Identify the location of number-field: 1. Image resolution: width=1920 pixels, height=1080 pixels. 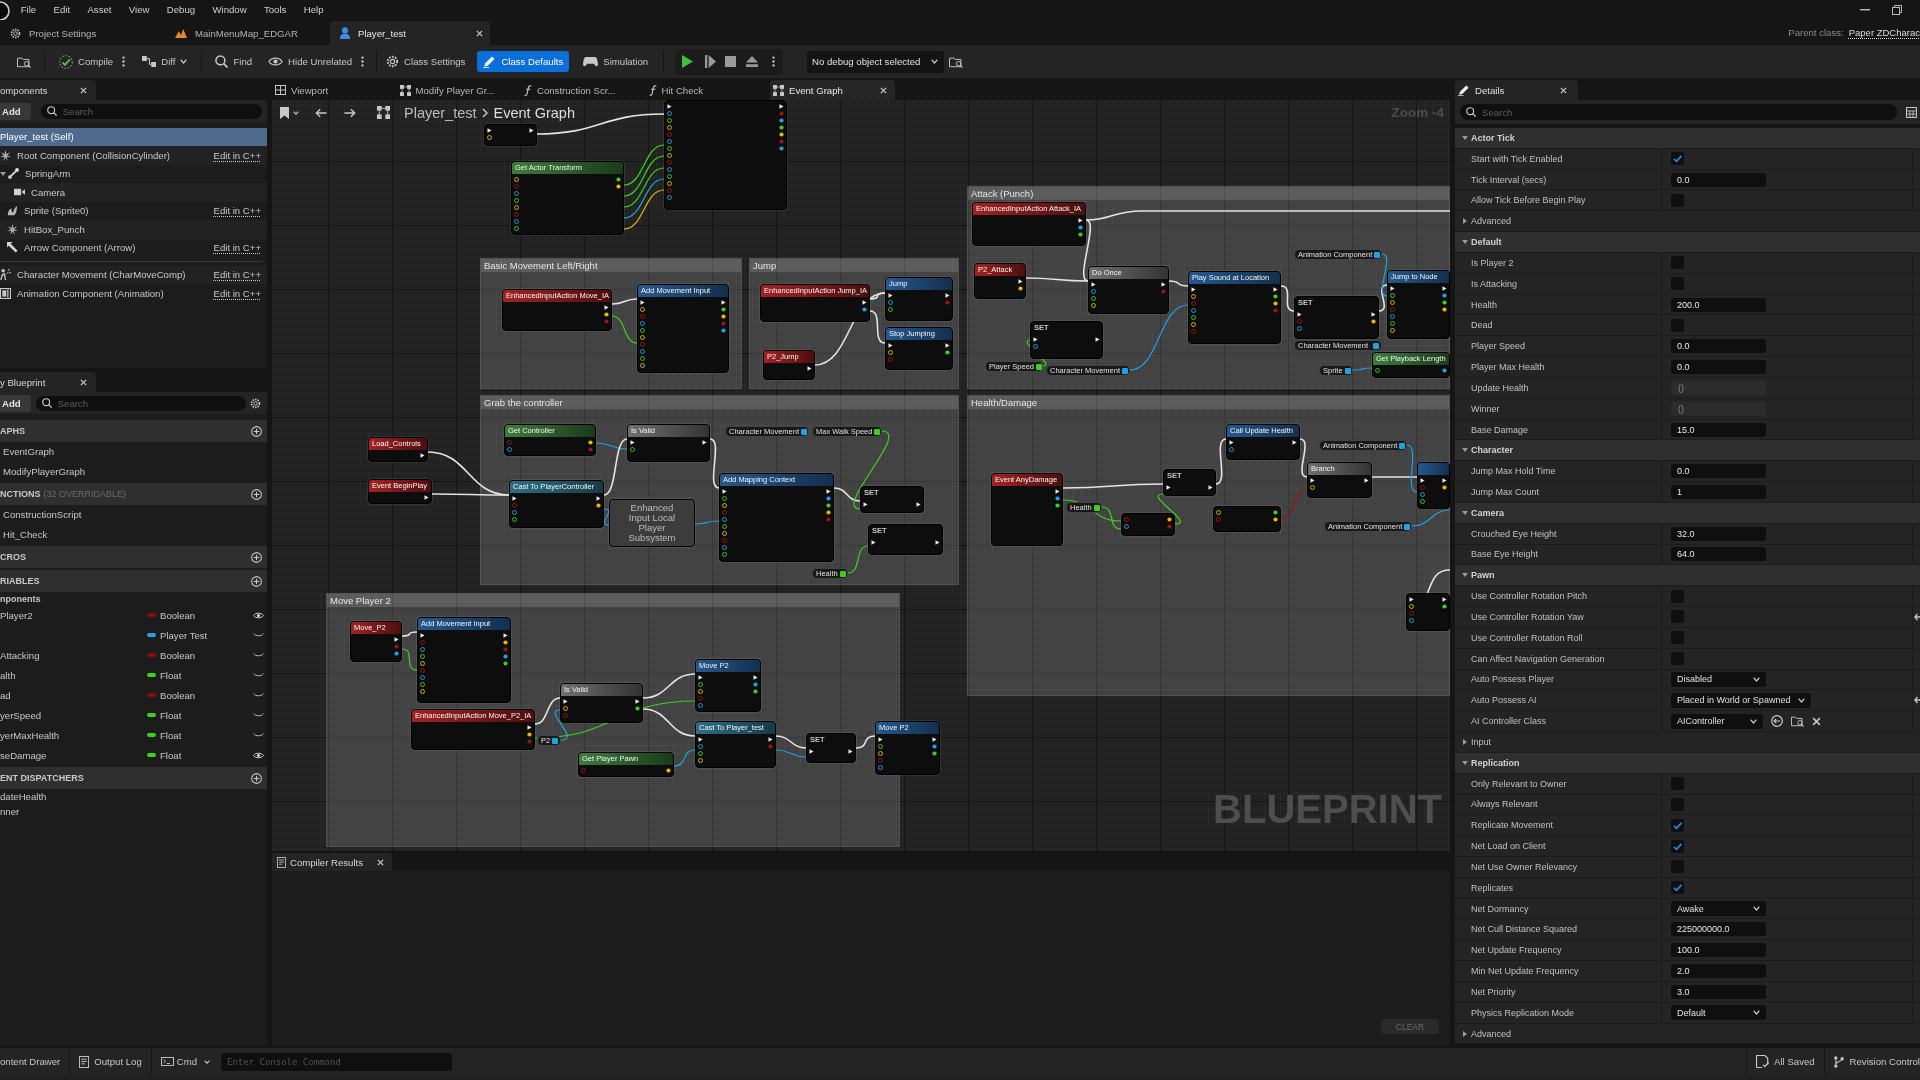
(1718, 492).